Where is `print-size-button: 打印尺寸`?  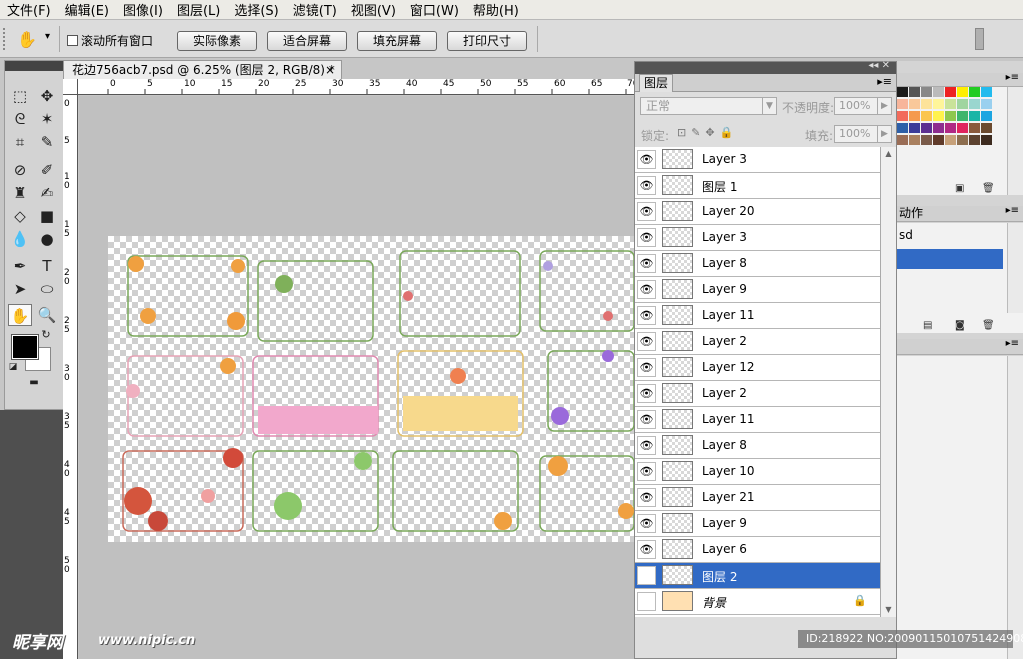
print-size-button: 打印尺寸 is located at coordinates (487, 41).